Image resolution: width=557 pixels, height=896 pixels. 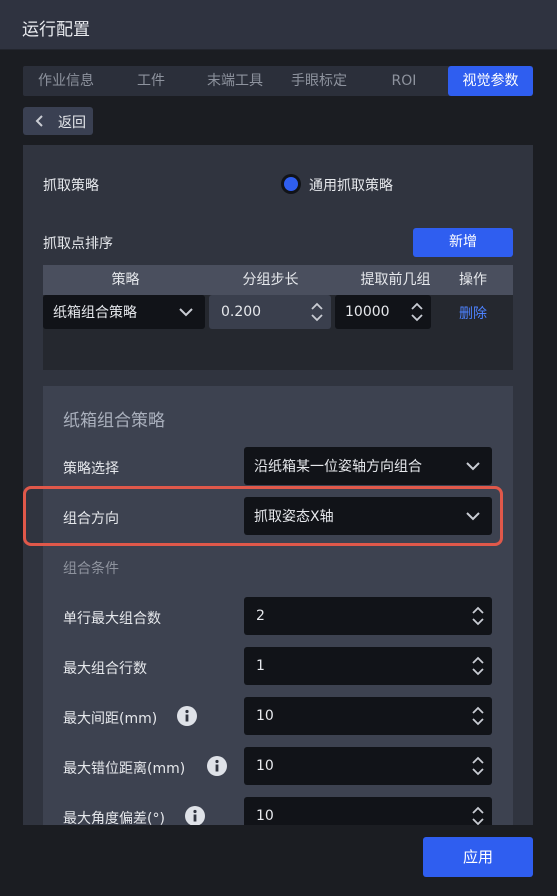 I want to click on direction-label: 组合方向, so click(x=91, y=519).